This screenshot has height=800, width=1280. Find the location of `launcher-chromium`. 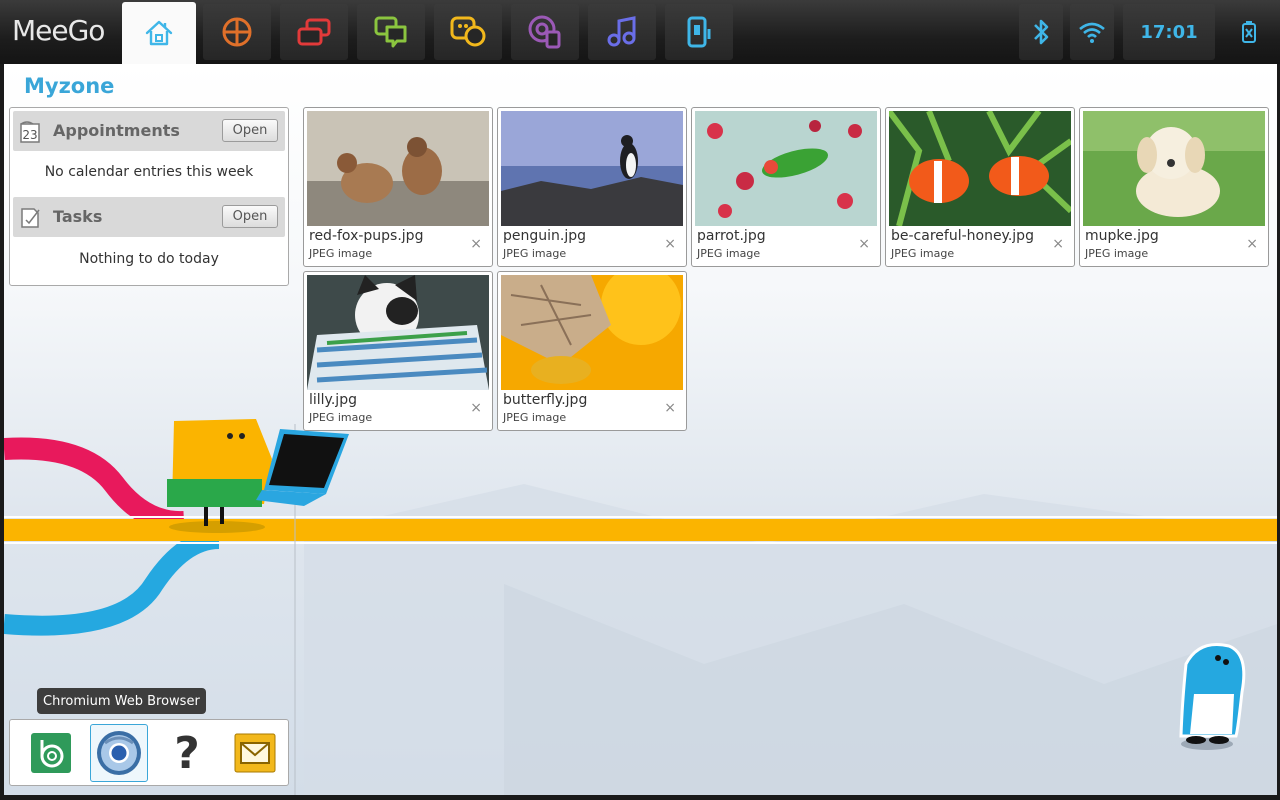

launcher-chromium is located at coordinates (119, 753).